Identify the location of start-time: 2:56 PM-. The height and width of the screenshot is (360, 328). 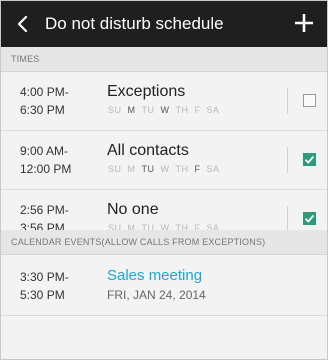
(44, 210).